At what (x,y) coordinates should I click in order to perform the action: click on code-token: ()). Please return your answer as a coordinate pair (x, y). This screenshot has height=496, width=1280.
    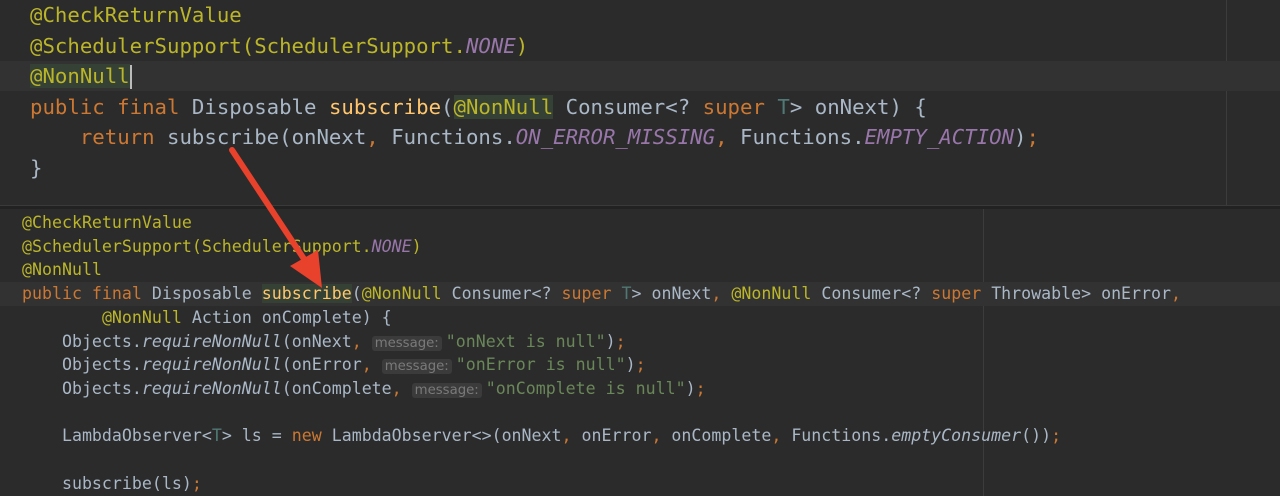
    Looking at the image, I should click on (1036, 436).